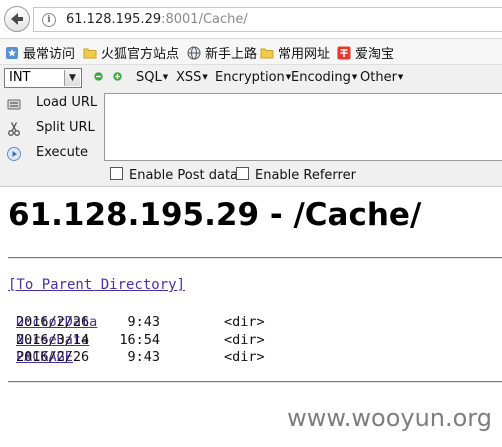 Image resolution: width=502 pixels, height=447 pixels. I want to click on menu-xss: XSS▼, so click(192, 77).